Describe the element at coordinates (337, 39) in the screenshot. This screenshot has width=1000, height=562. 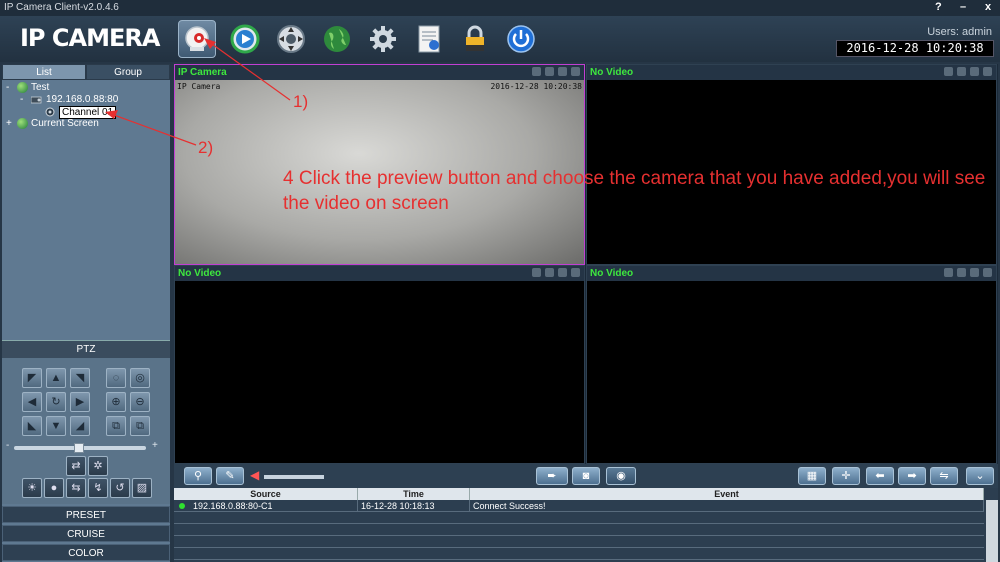
I see `network-button` at that location.